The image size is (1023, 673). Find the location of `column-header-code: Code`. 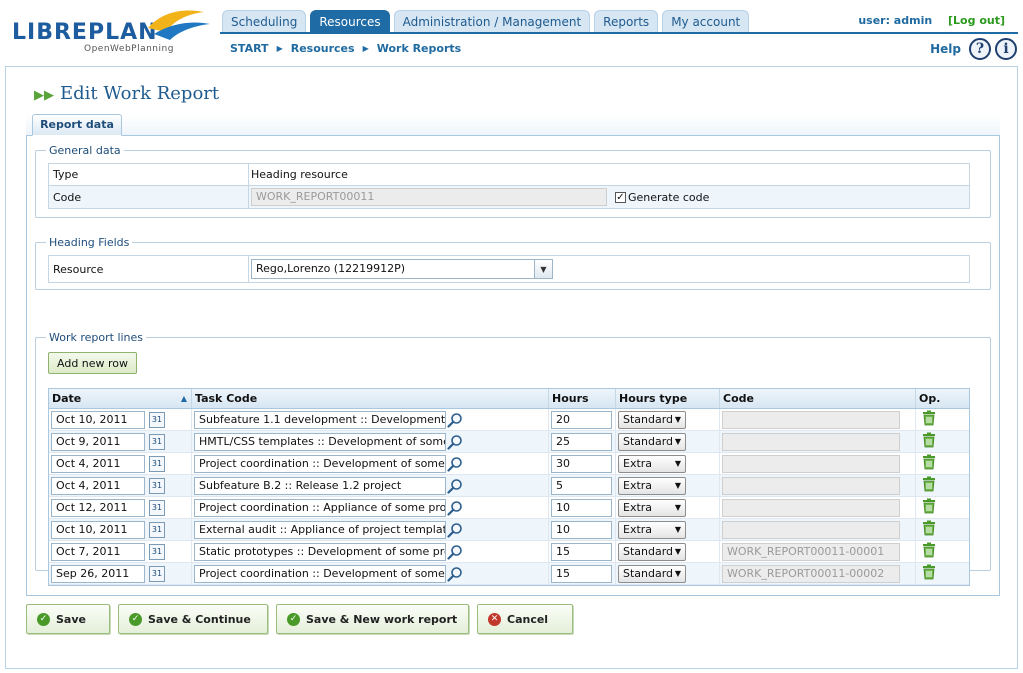

column-header-code: Code is located at coordinates (818, 398).